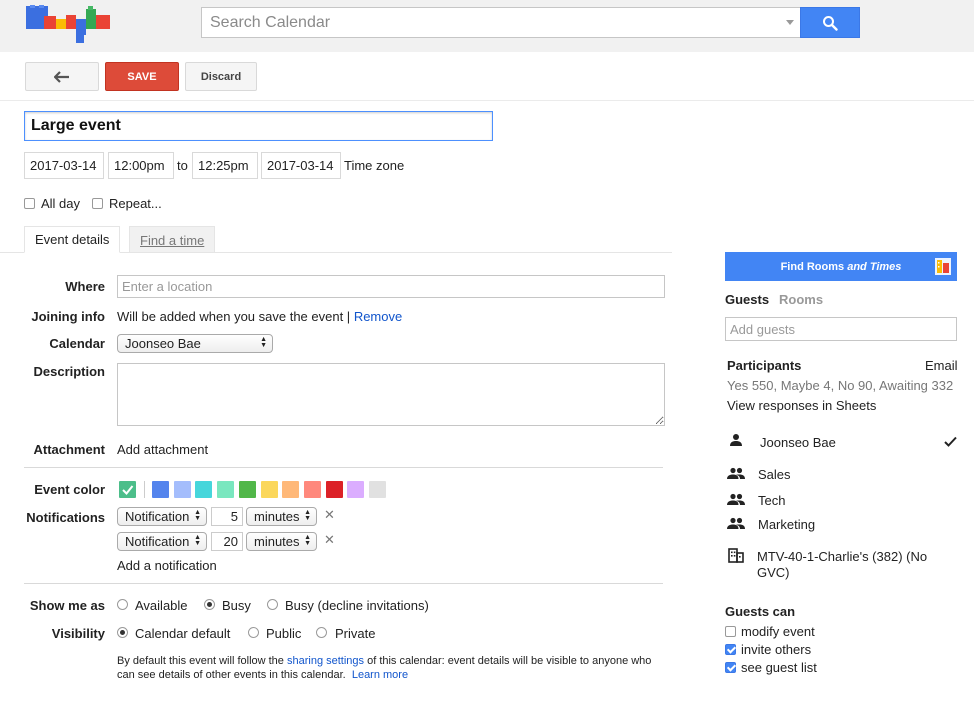 The image size is (974, 702). Describe the element at coordinates (64, 165) in the screenshot. I see `start-date-input: 2017-03-14` at that location.